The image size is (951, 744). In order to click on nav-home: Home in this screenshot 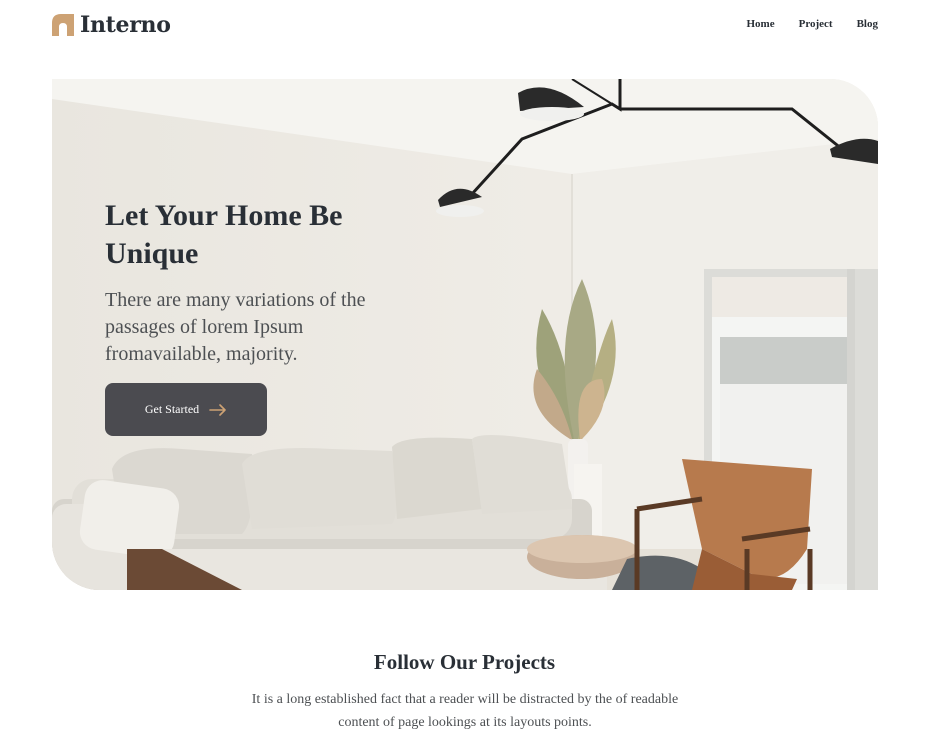, I will do `click(760, 24)`.